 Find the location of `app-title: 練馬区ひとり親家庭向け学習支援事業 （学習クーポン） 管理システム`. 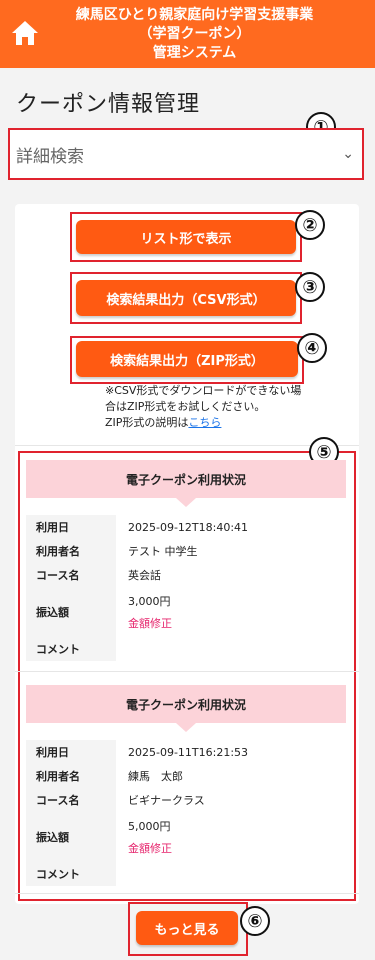

app-title: 練馬区ひとり親家庭向け学習支援事業 （学習クーポン） 管理システム is located at coordinates (194, 33).